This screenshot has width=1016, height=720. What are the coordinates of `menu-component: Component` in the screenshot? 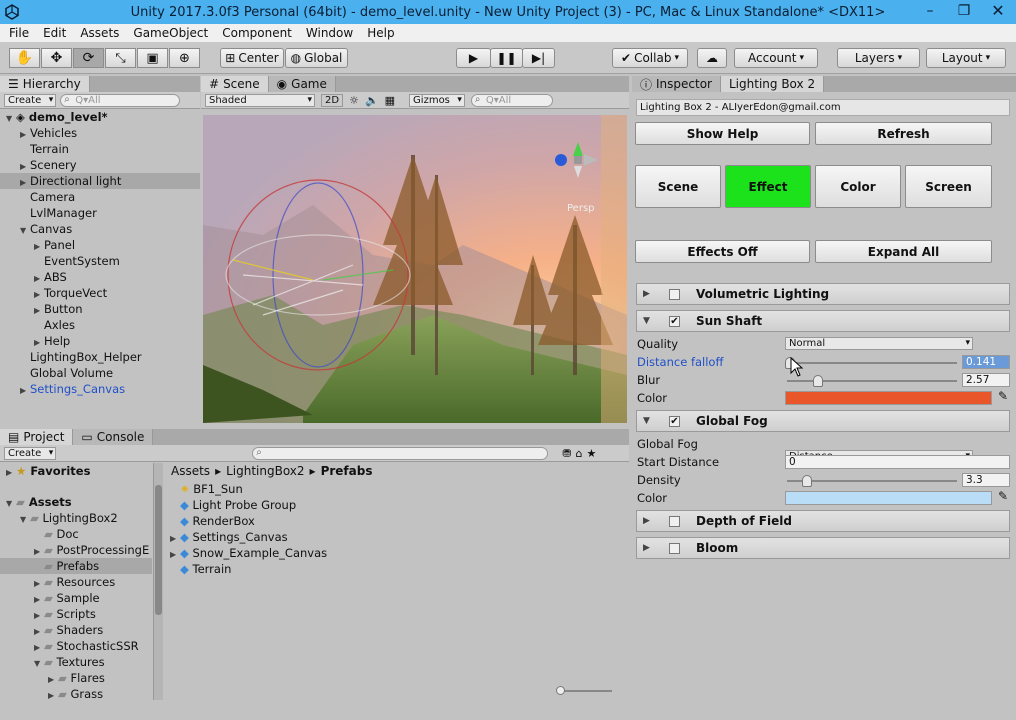 It's located at (257, 33).